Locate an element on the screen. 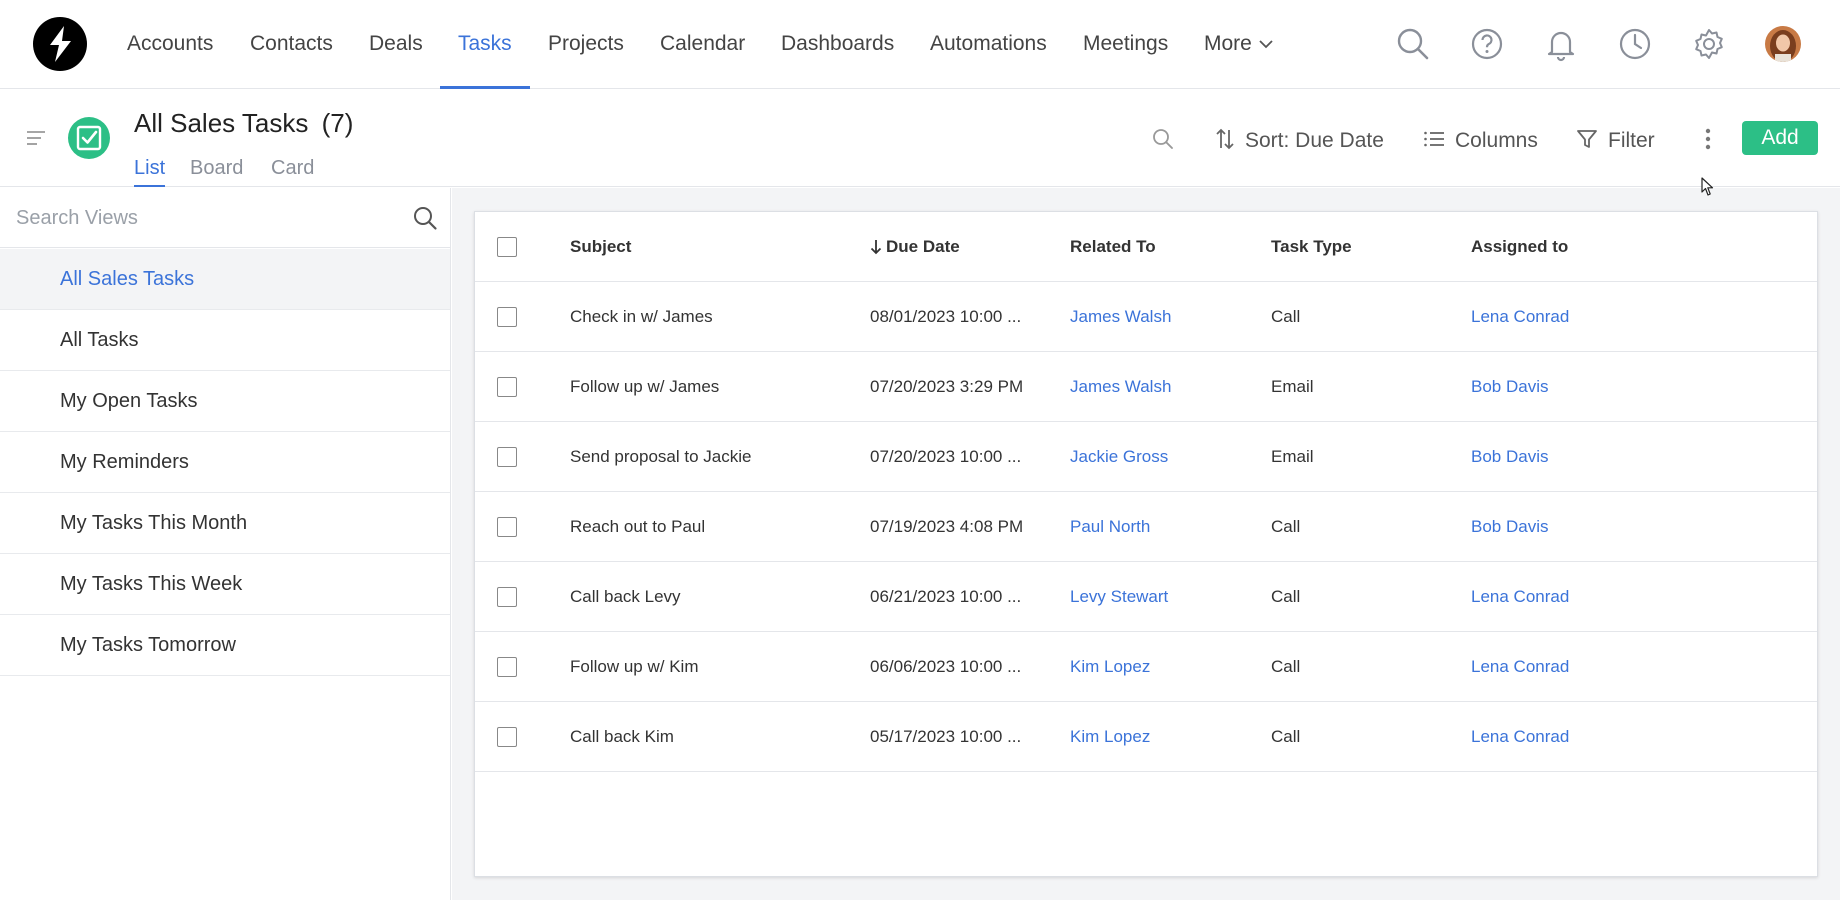  column-header-task-type: Task Type is located at coordinates (1361, 247).